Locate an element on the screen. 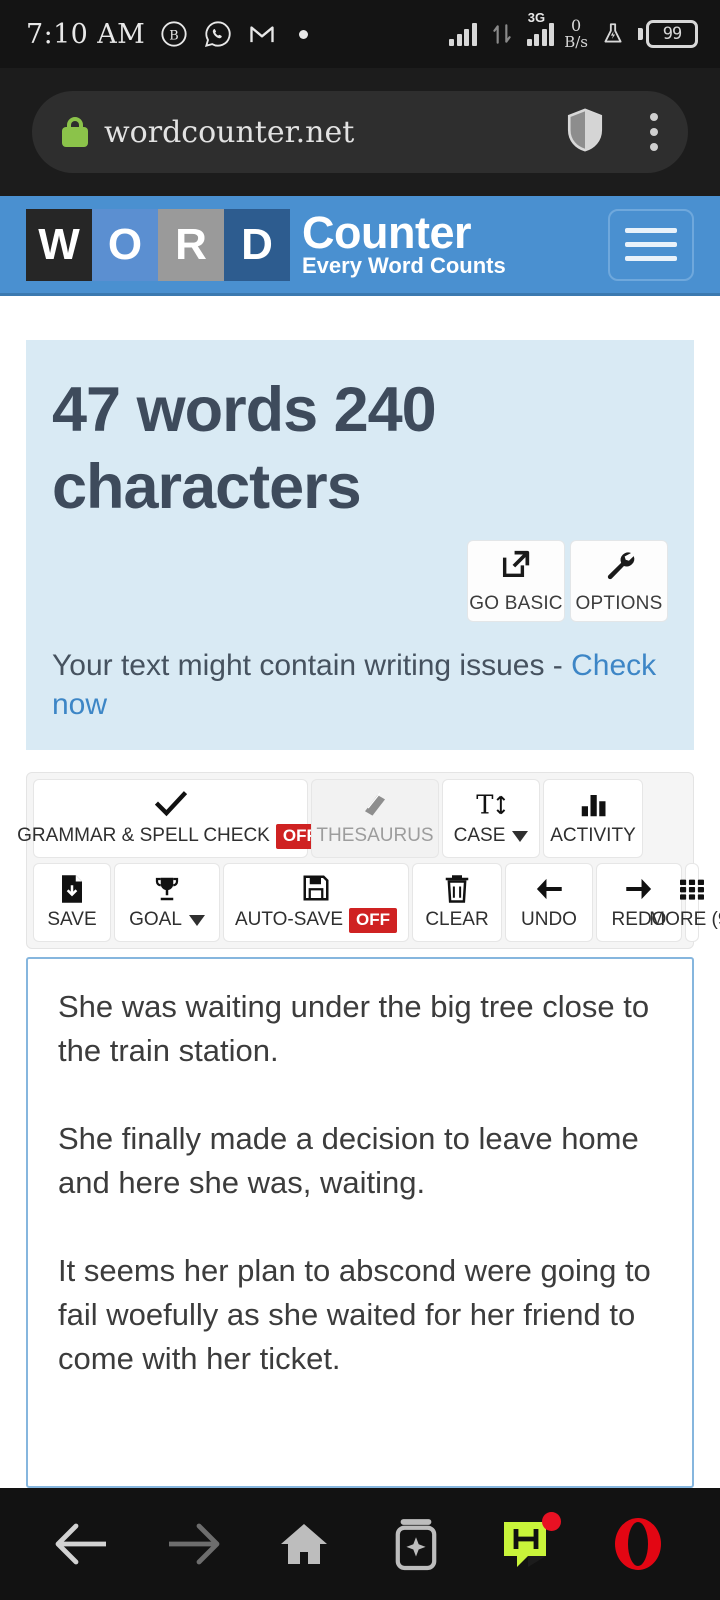 This screenshot has height=1600, width=720. activity-label: ACTIVITY is located at coordinates (593, 836).